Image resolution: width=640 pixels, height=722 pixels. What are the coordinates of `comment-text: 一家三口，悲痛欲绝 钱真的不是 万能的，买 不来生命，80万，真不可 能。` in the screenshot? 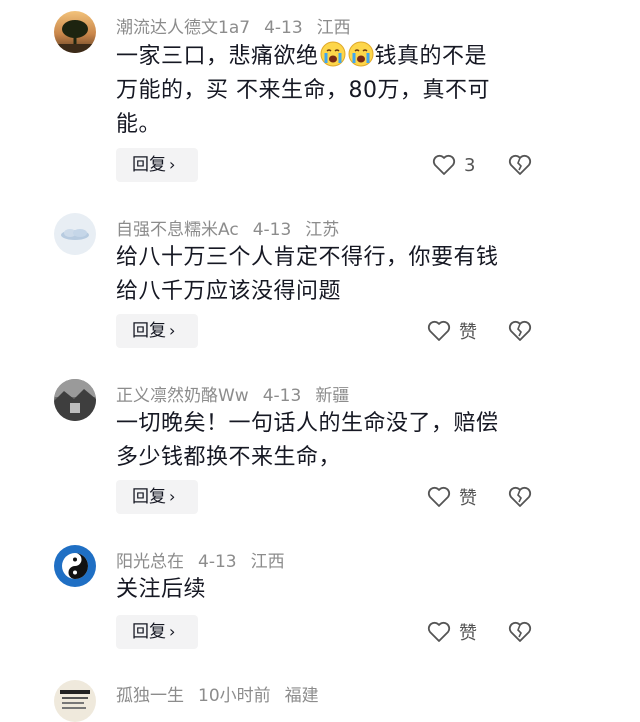 It's located at (336, 91).